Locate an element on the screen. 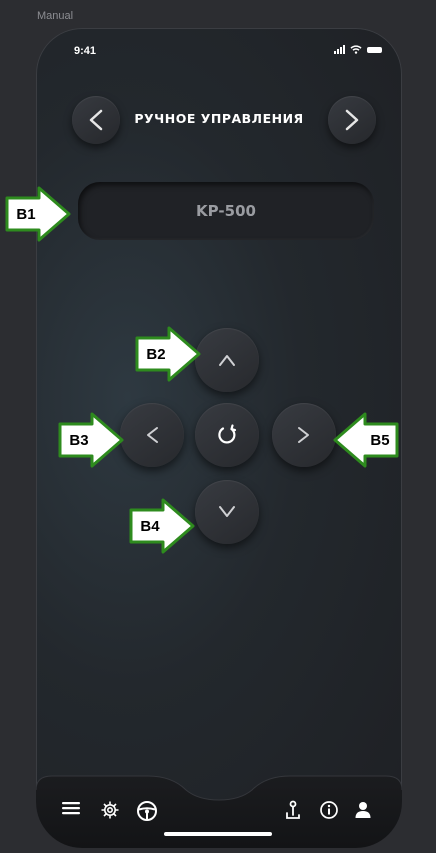 The width and height of the screenshot is (436, 853). manual-control-tab is located at coordinates (147, 811).